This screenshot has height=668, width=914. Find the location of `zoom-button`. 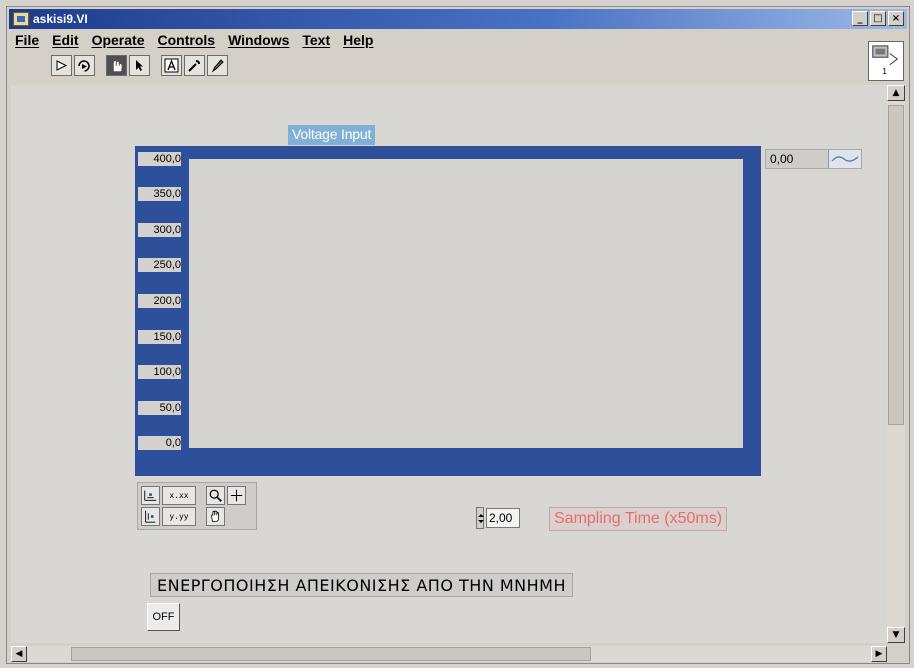

zoom-button is located at coordinates (215, 495).